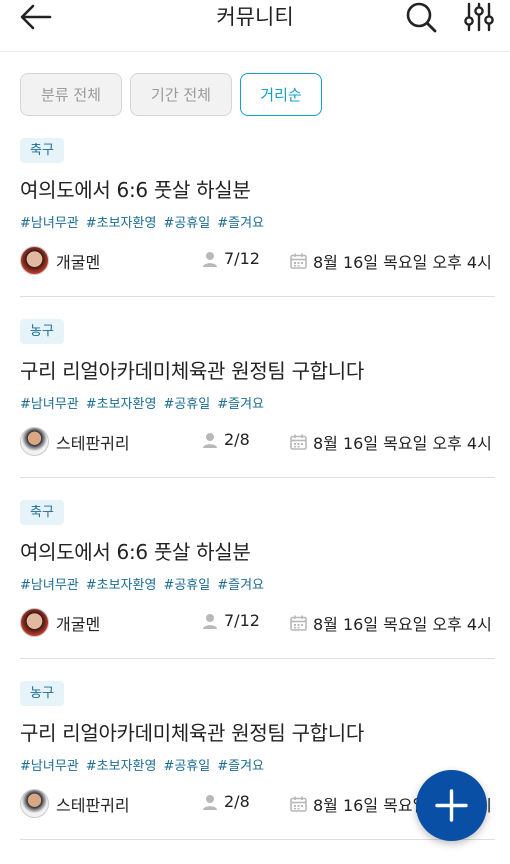 This screenshot has width=510, height=864. I want to click on filter-chip-bar: 분류 전체 기간 전체 거리순, so click(175, 95).